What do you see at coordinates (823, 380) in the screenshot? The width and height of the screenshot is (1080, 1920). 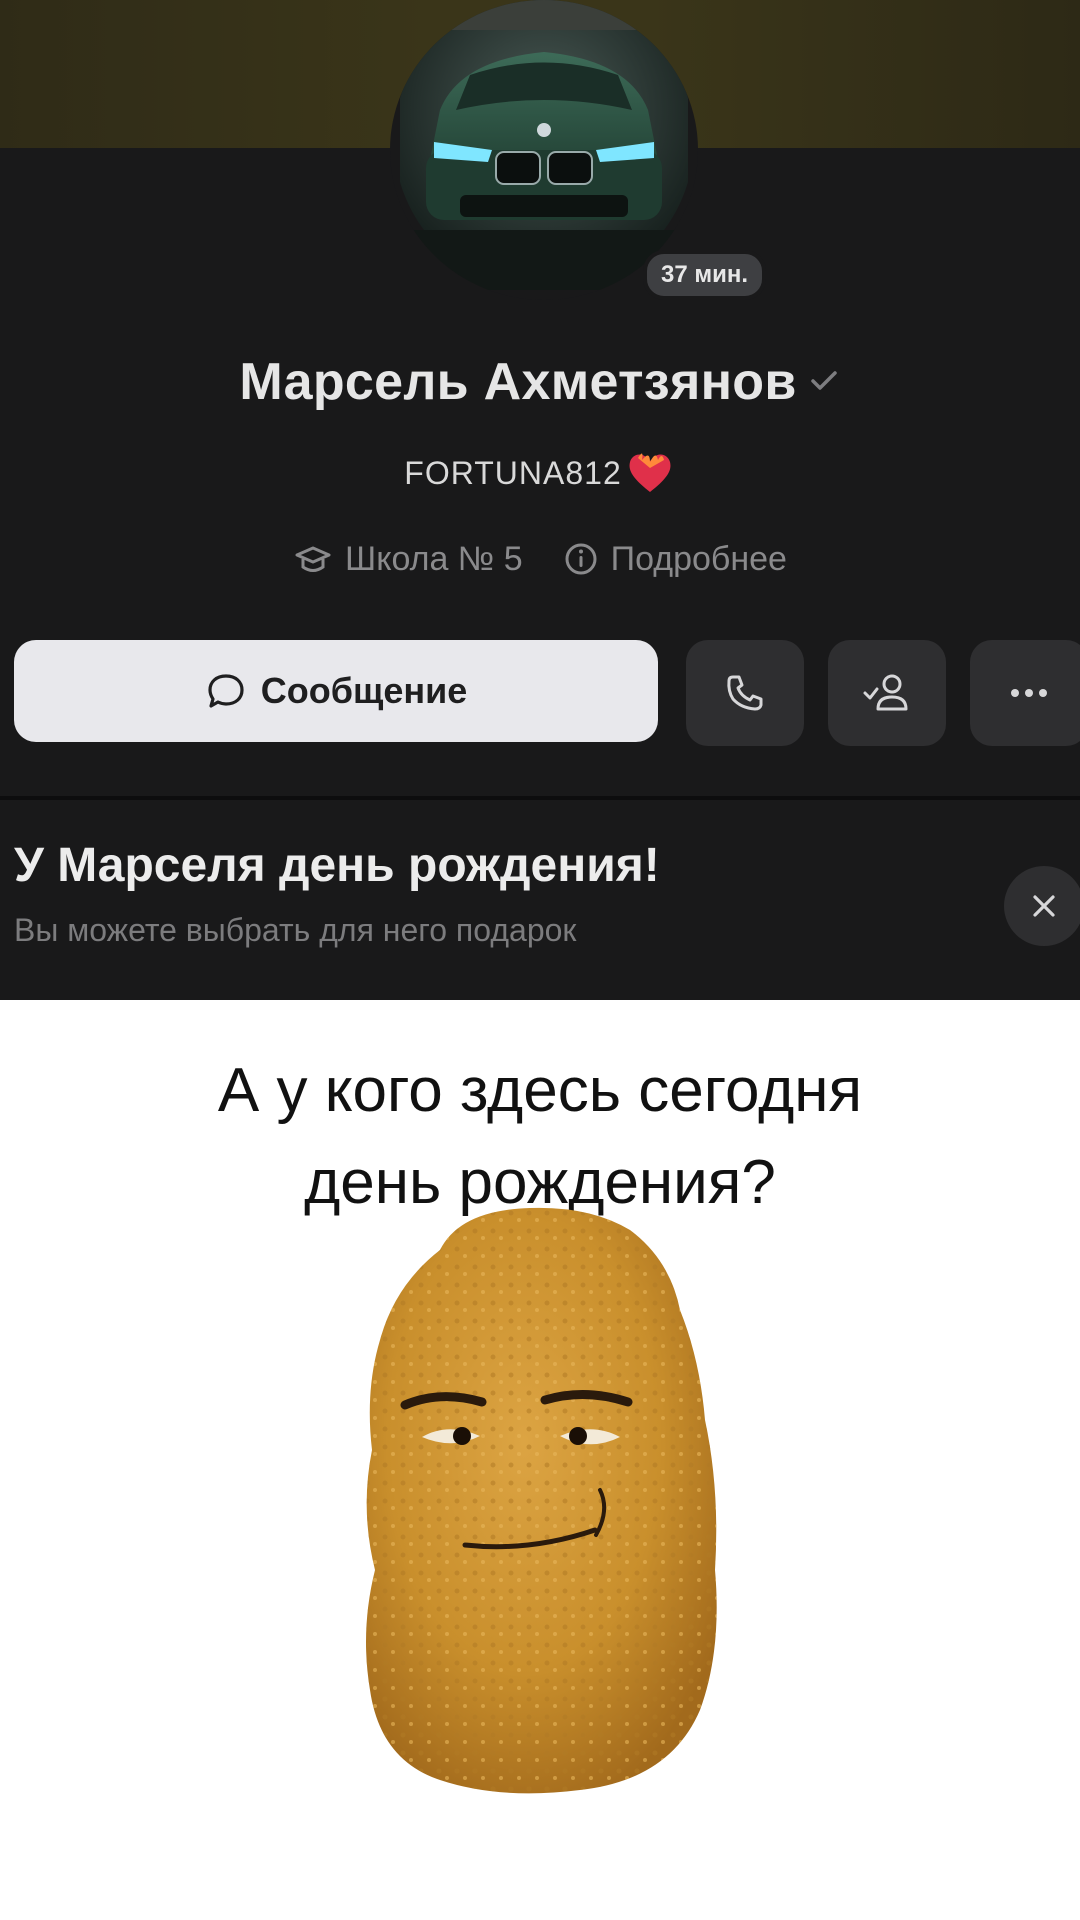 I see `verified-check-icon` at bounding box center [823, 380].